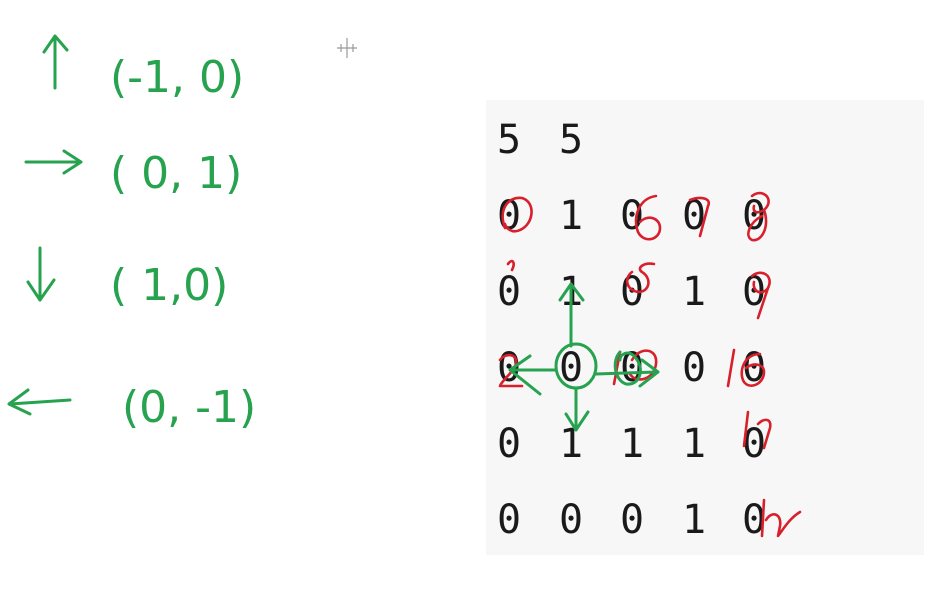  I want to click on grid-cell-5-2: 0, so click(571, 520).